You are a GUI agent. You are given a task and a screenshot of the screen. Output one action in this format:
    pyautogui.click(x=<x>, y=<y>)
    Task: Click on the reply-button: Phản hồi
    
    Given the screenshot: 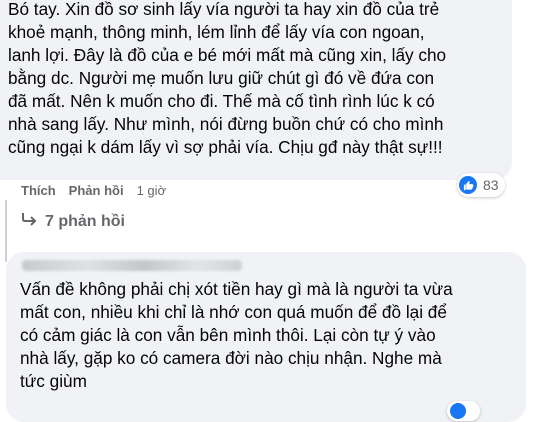 What is the action you would take?
    pyautogui.click(x=96, y=190)
    